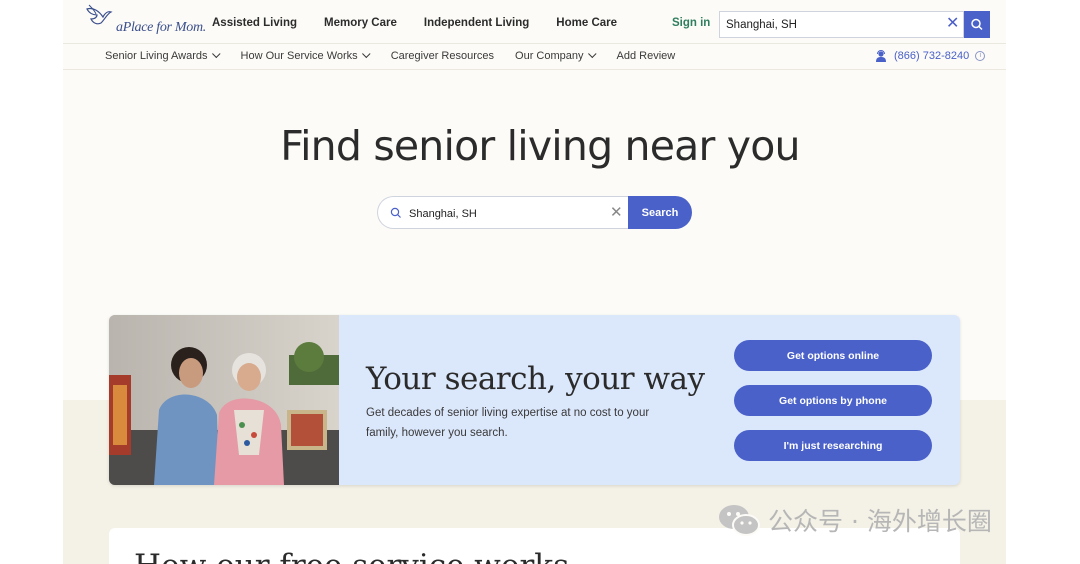 The height and width of the screenshot is (564, 1080). What do you see at coordinates (156, 56) in the screenshot?
I see `subnav-label: Senior Living Awards` at bounding box center [156, 56].